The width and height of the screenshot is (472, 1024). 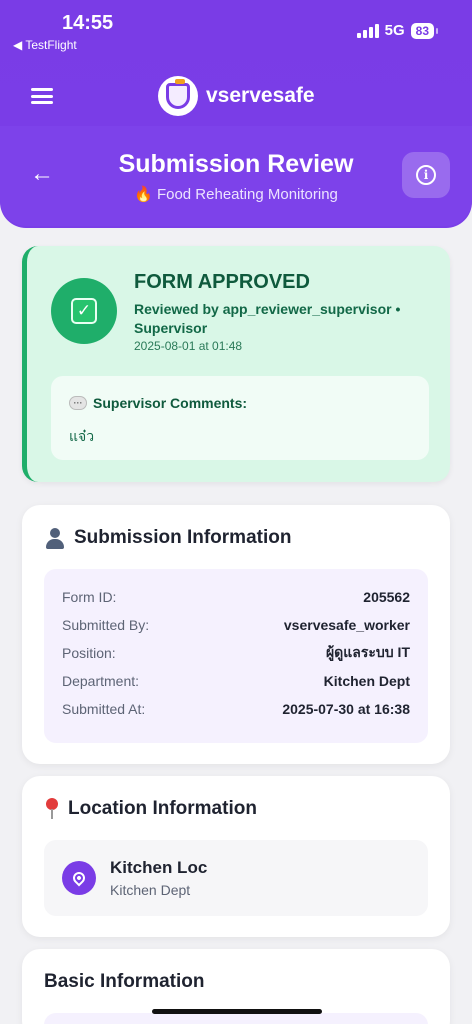 I want to click on menu-icon, so click(x=42, y=96).